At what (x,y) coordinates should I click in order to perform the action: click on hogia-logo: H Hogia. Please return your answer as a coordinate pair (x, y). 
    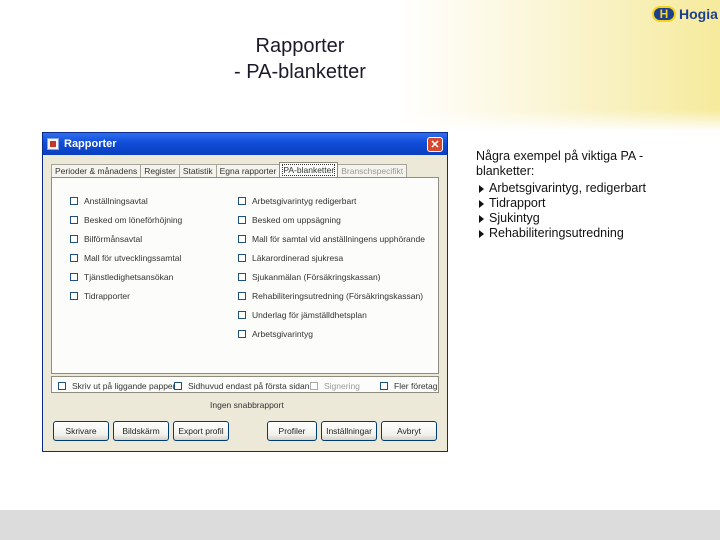
    Looking at the image, I should click on (685, 14).